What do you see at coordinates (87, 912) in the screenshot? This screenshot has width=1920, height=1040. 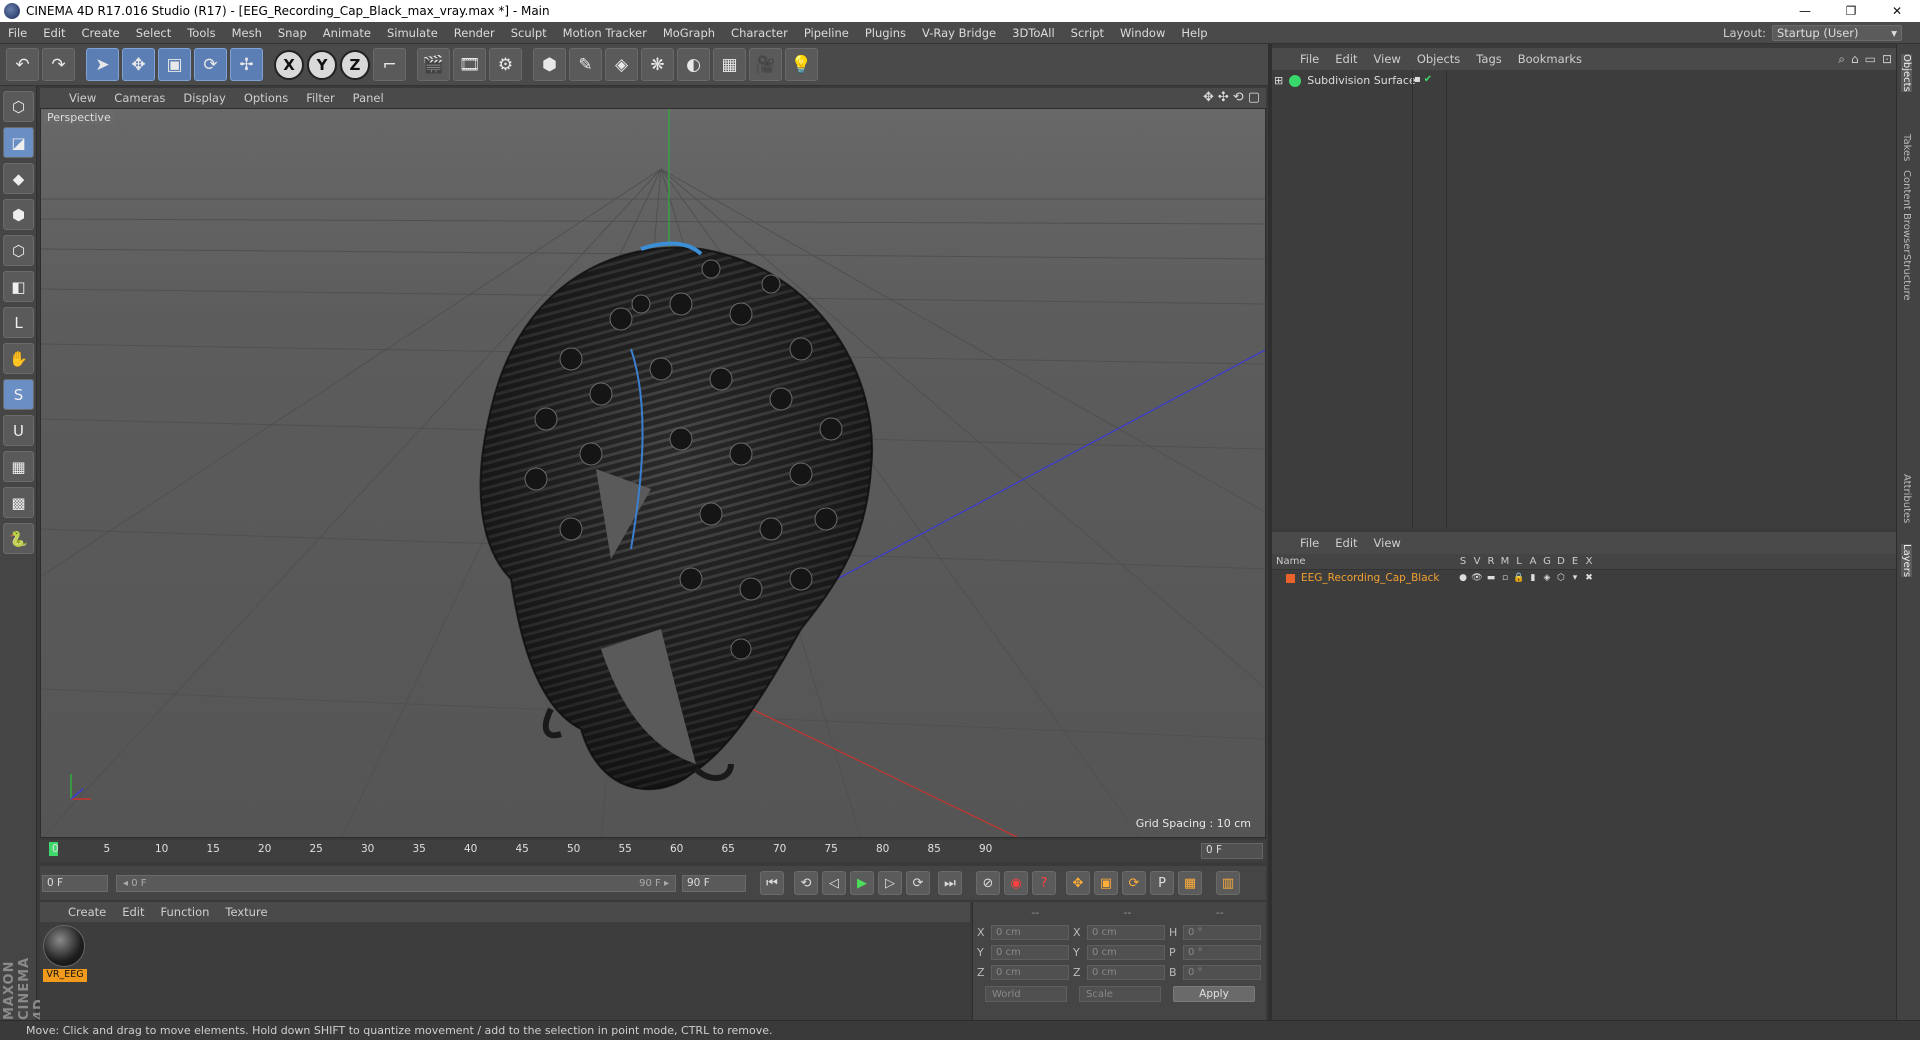 I see `material-menu-create: Create` at bounding box center [87, 912].